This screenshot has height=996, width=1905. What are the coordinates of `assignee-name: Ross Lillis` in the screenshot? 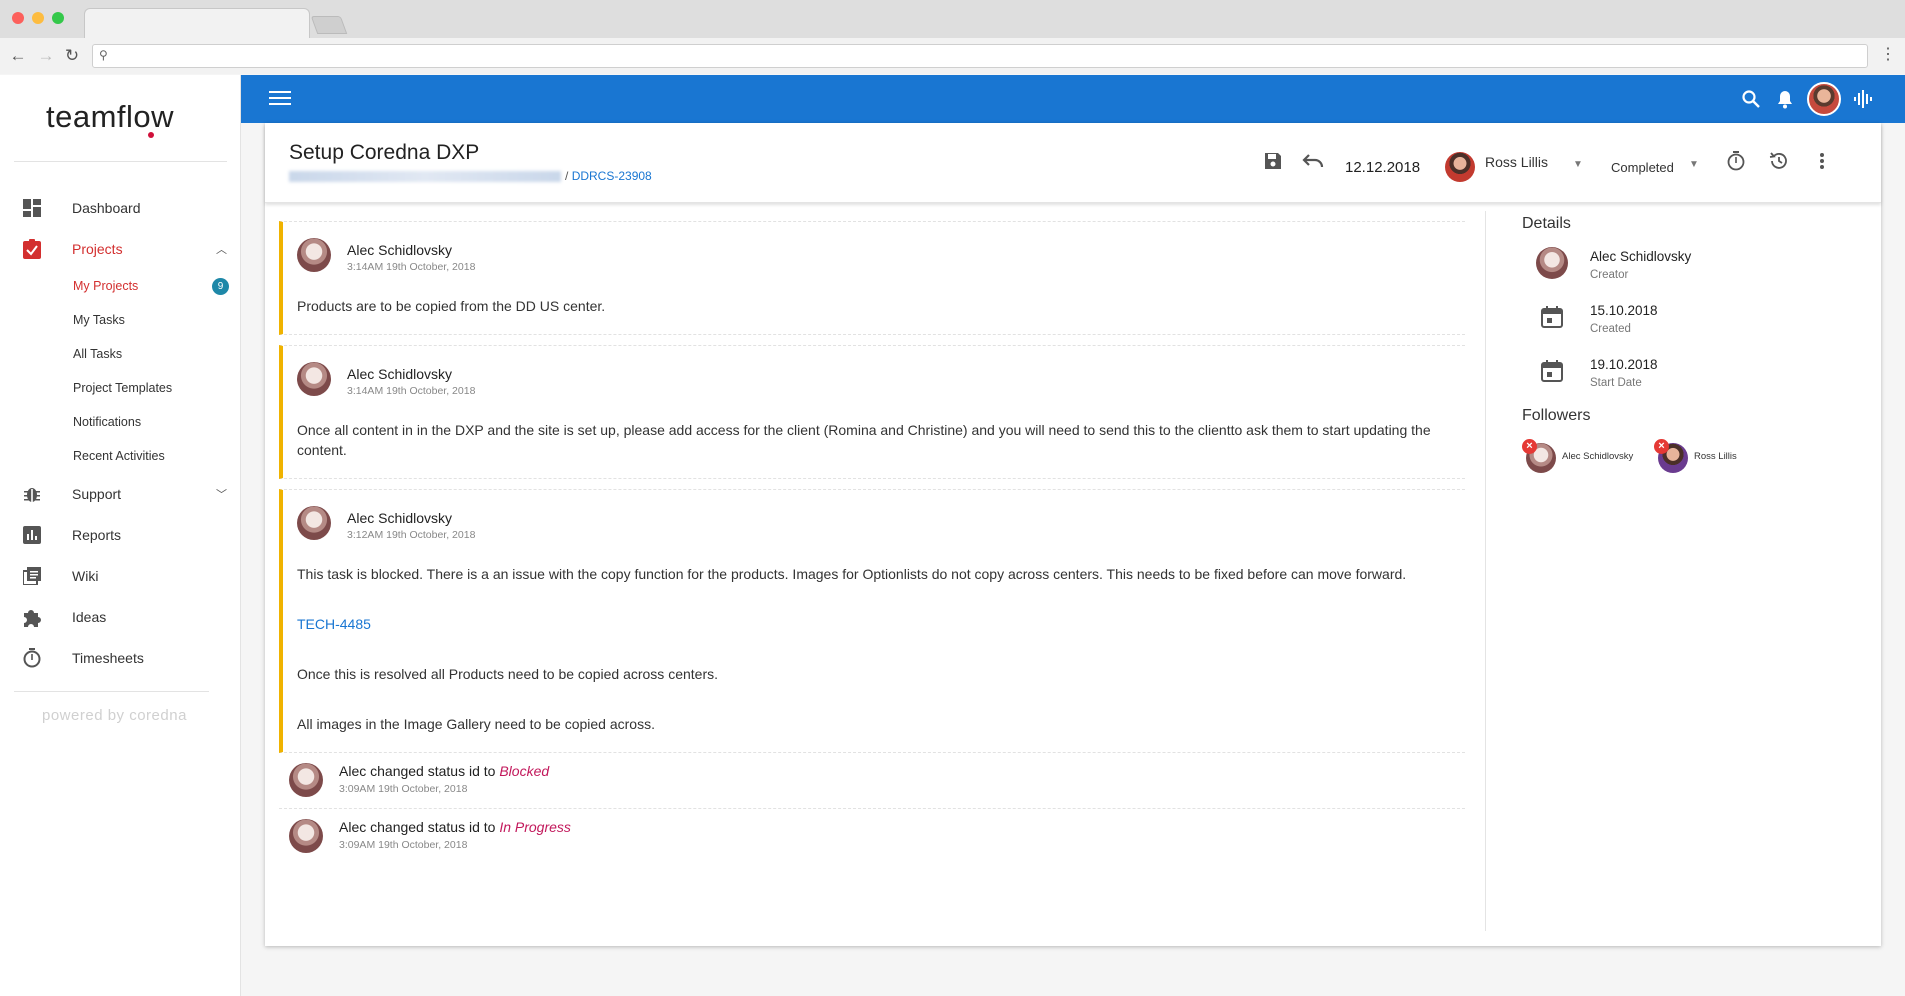 It's located at (1516, 162).